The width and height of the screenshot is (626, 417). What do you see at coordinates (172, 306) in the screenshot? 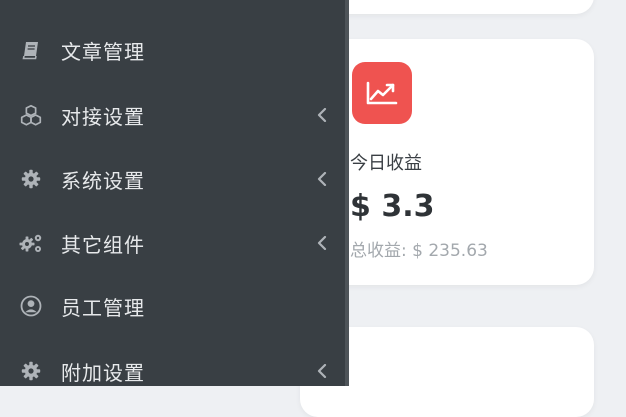
I see `sidebar-item-staff: 员工管理` at bounding box center [172, 306].